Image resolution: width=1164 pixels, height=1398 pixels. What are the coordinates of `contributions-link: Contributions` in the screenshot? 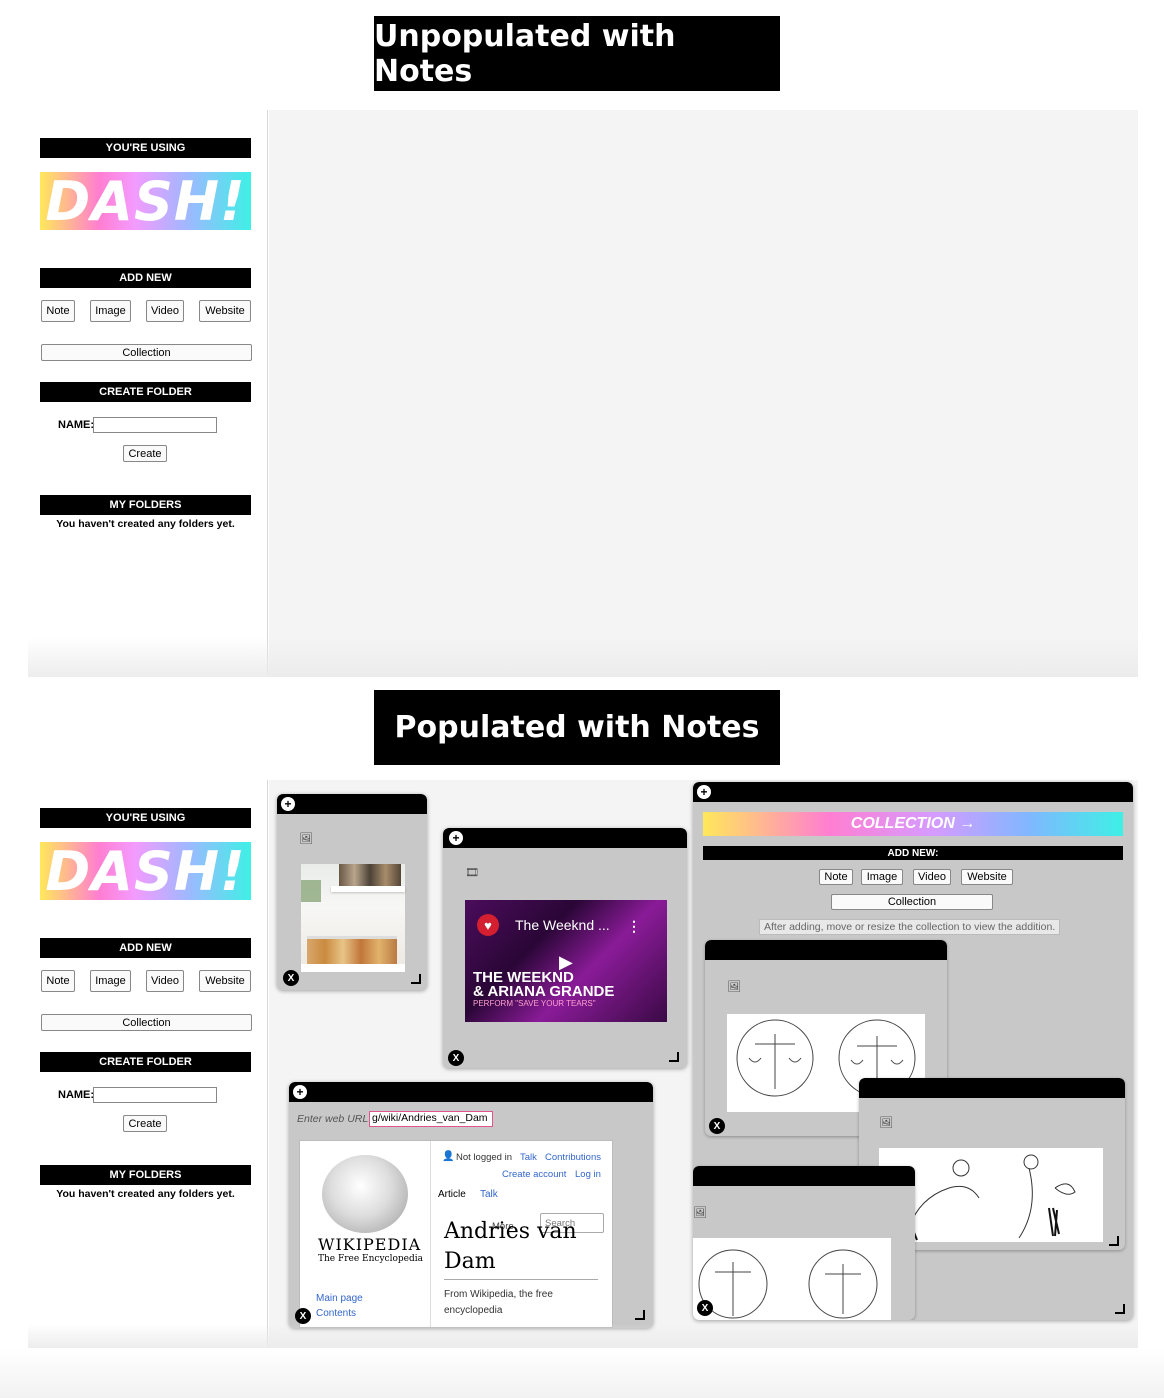 It's located at (573, 1157).